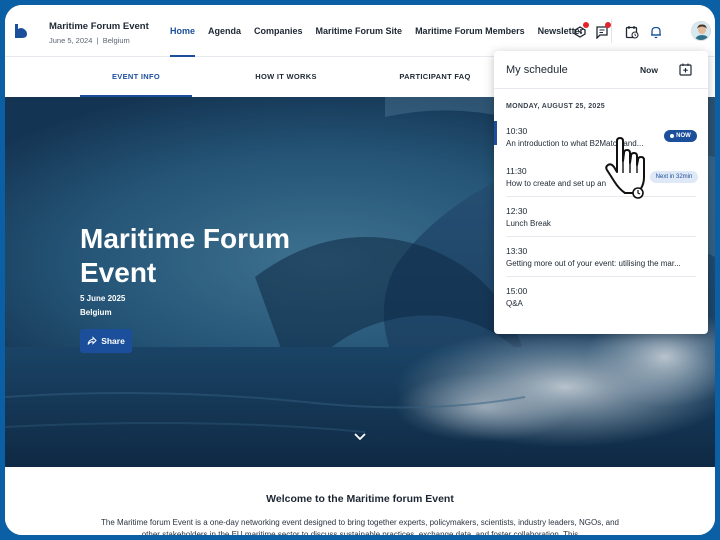 The image size is (720, 540). What do you see at coordinates (672, 136) in the screenshot?
I see `live-dot` at bounding box center [672, 136].